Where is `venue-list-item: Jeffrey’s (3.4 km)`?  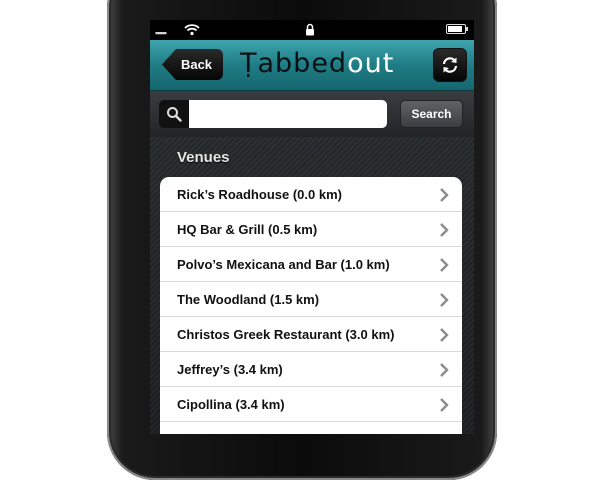 venue-list-item: Jeffrey’s (3.4 km) is located at coordinates (311, 369).